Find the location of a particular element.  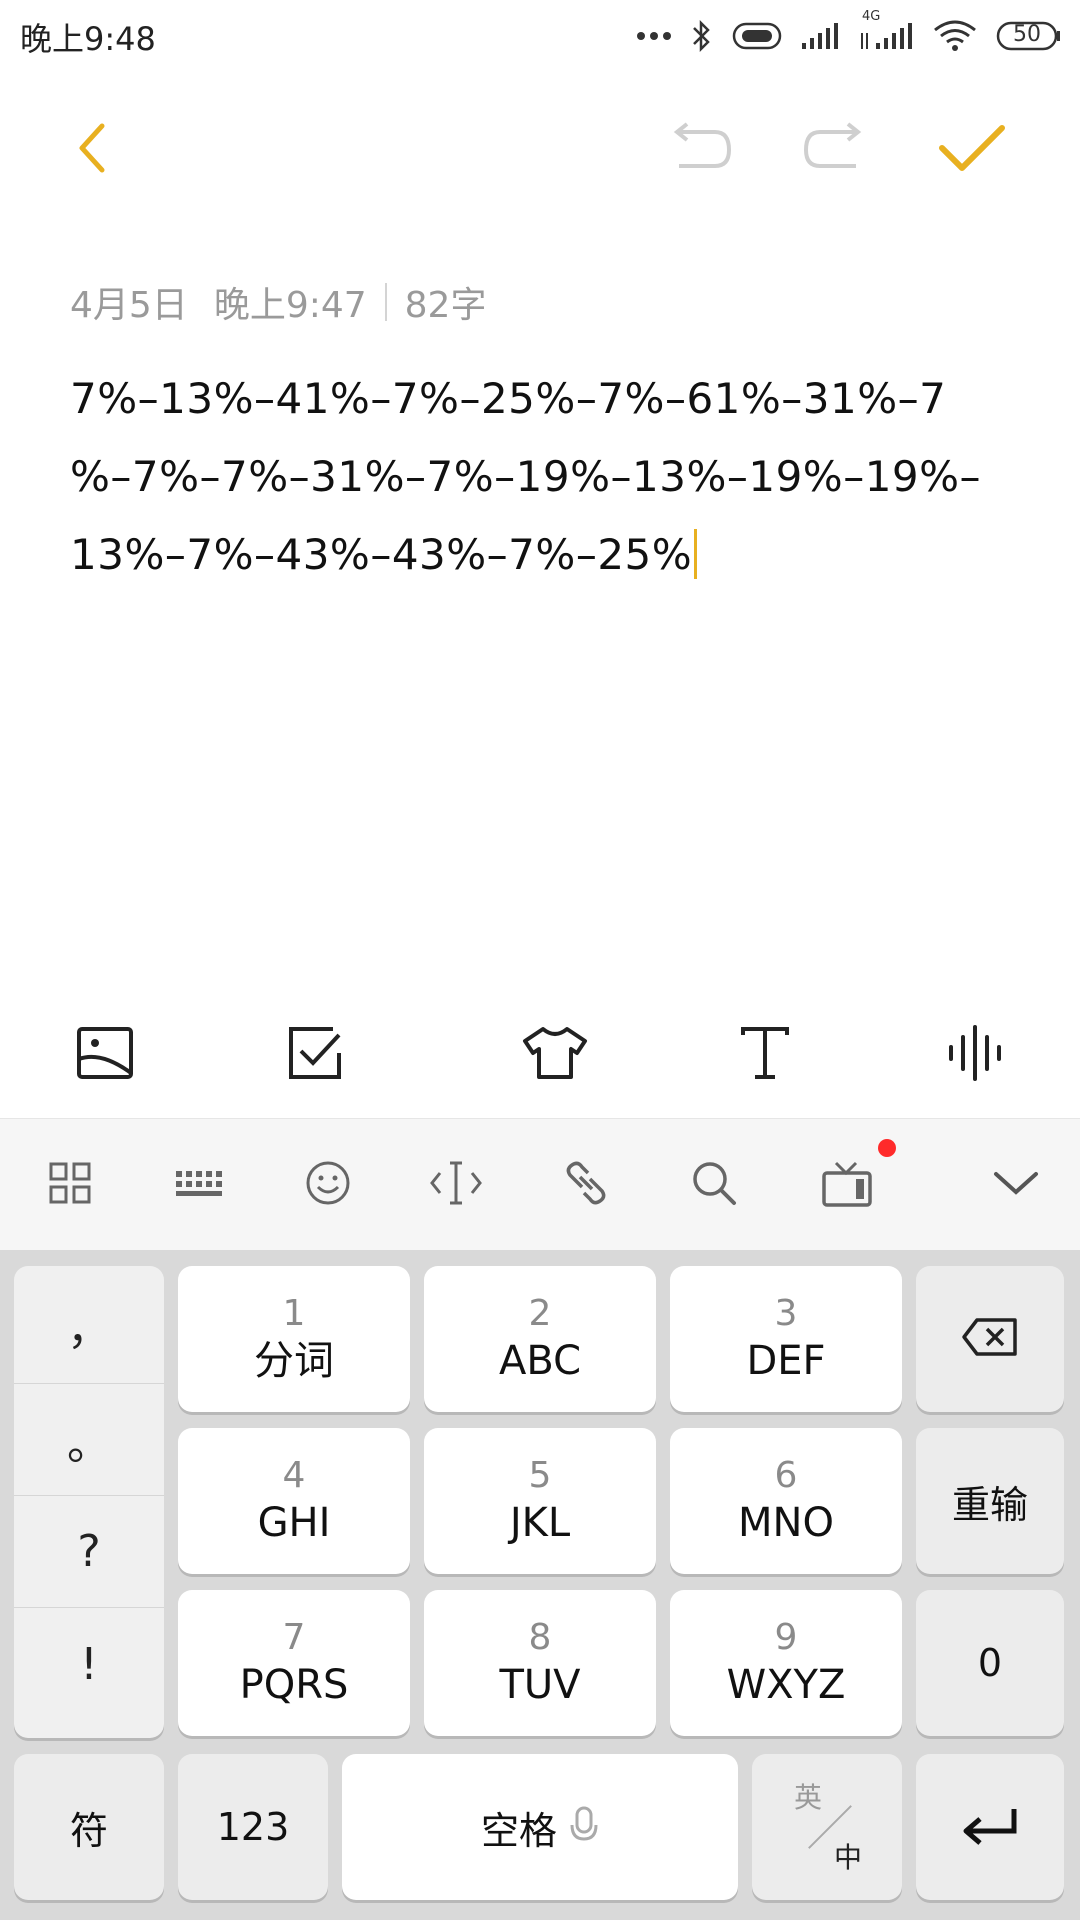

key-2: 2 ABC is located at coordinates (540, 1339).